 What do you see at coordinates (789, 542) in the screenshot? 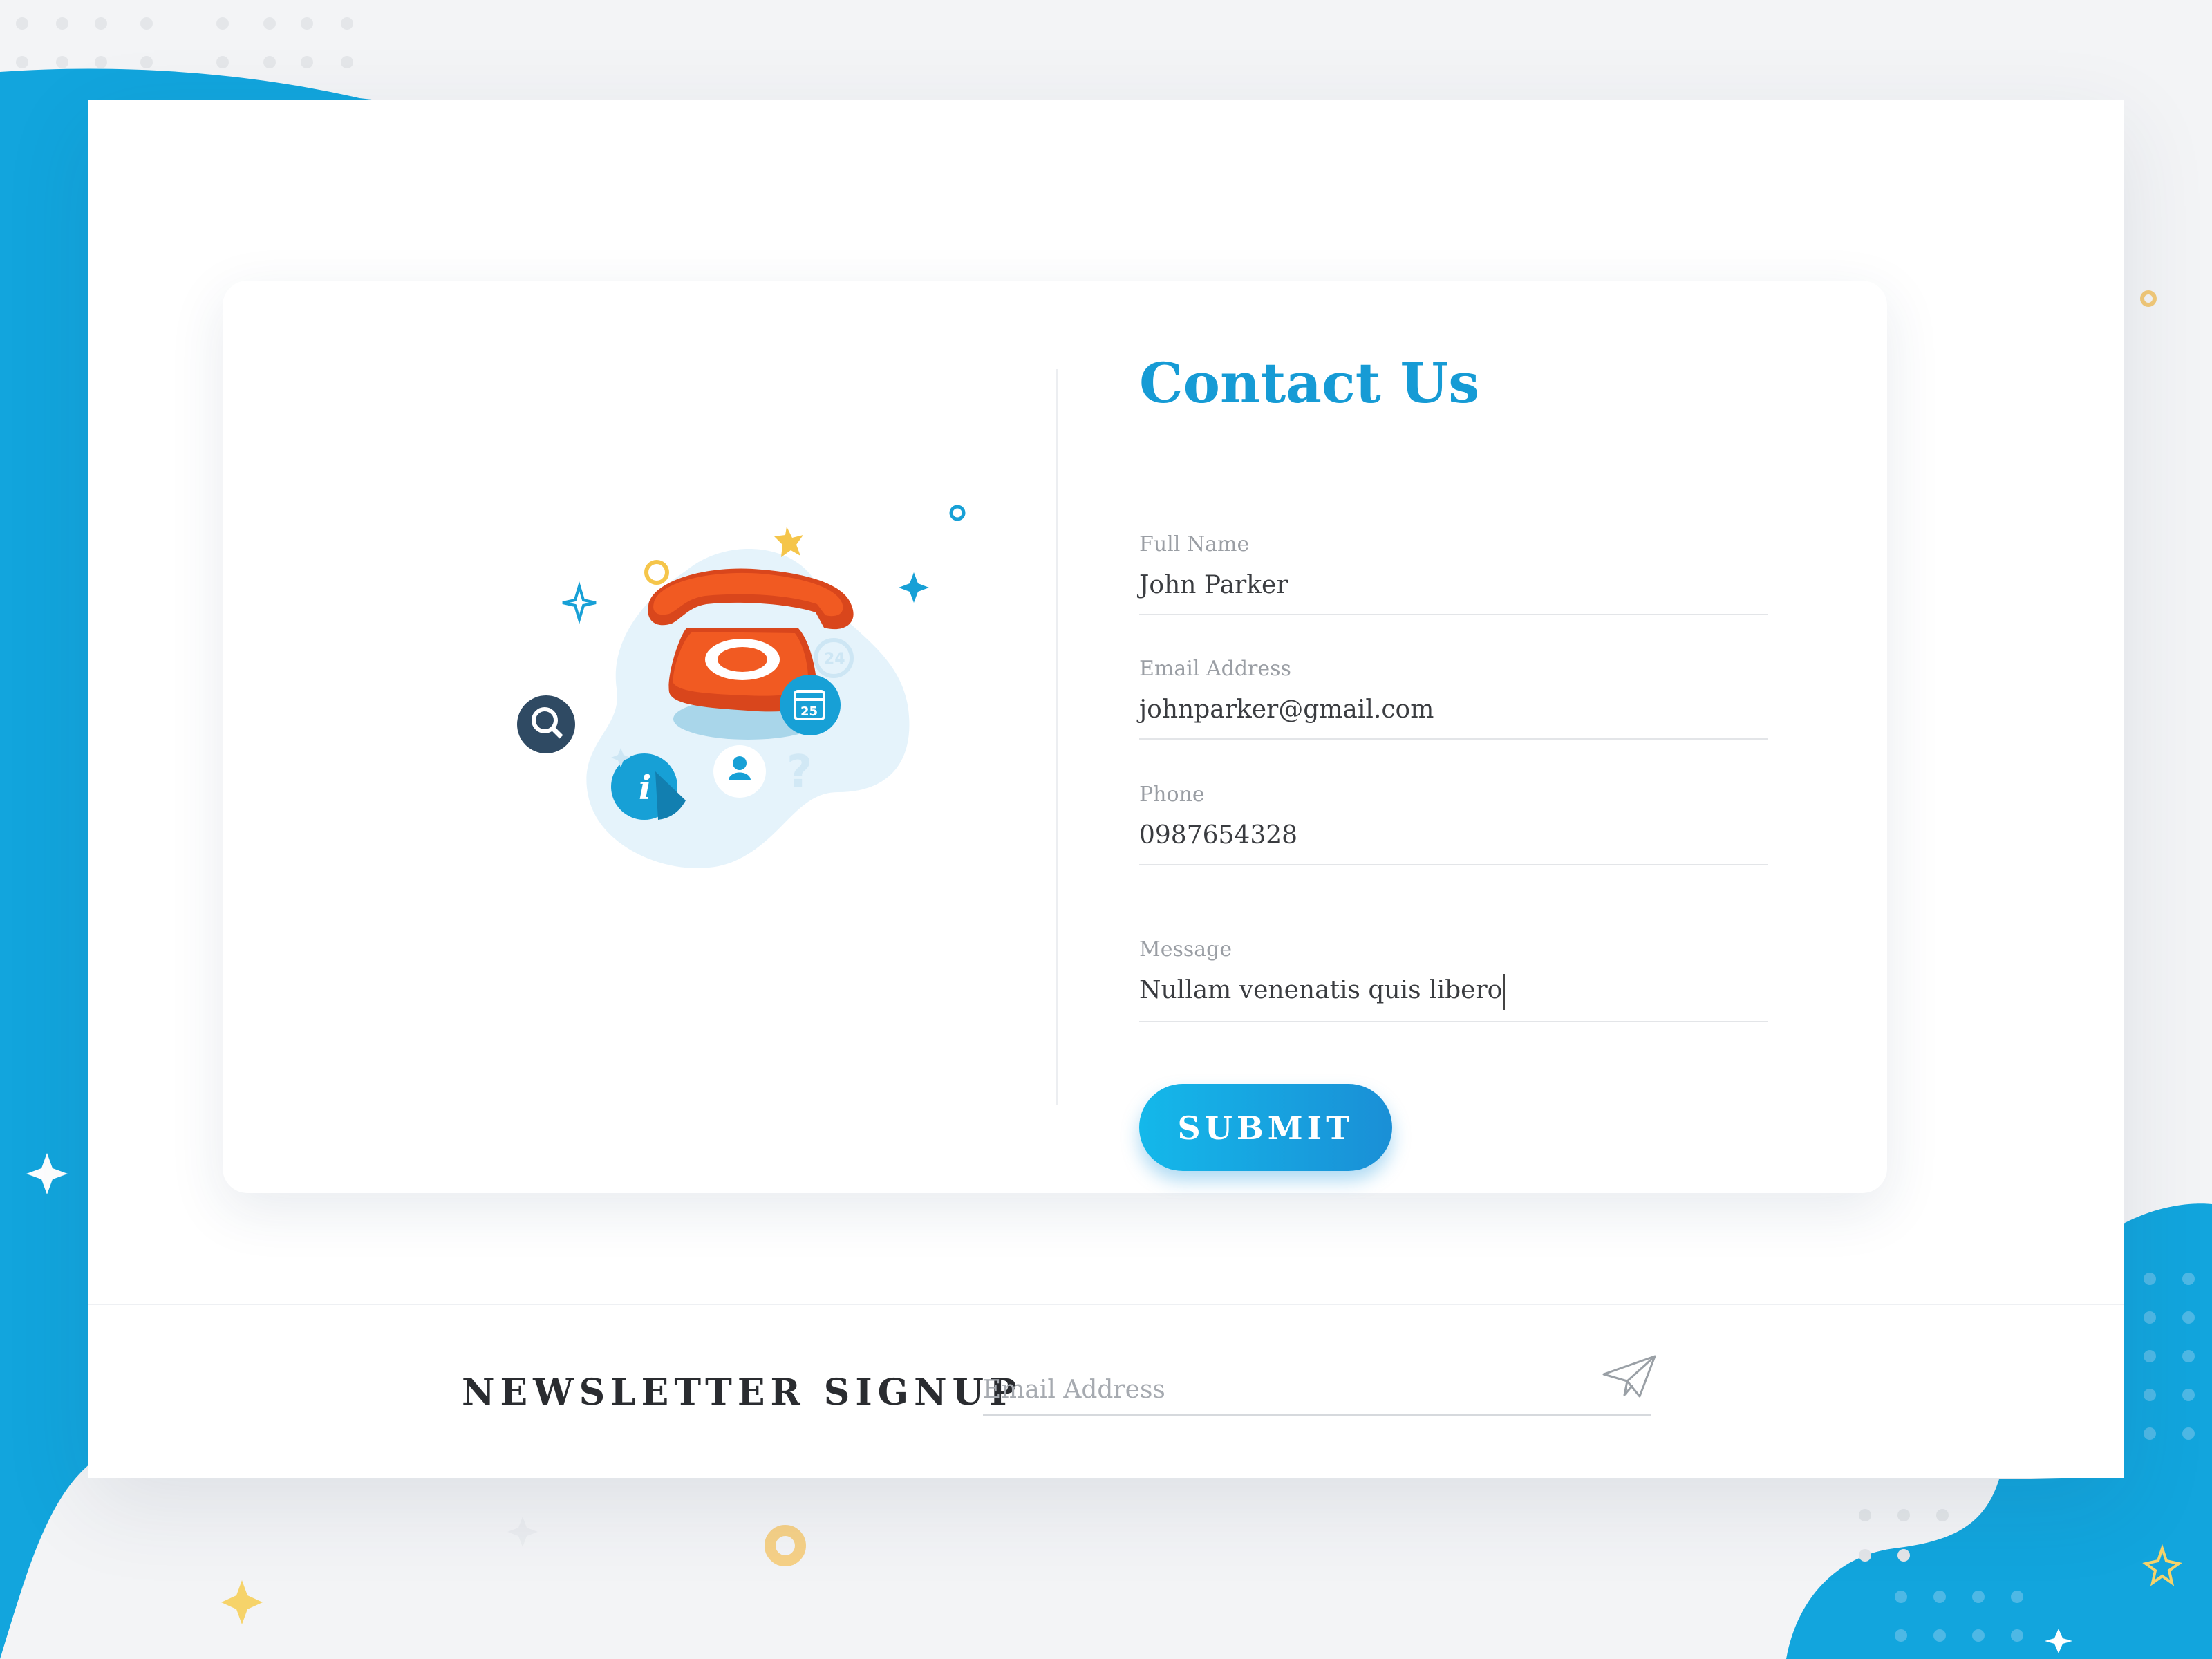
I see `star-icon` at bounding box center [789, 542].